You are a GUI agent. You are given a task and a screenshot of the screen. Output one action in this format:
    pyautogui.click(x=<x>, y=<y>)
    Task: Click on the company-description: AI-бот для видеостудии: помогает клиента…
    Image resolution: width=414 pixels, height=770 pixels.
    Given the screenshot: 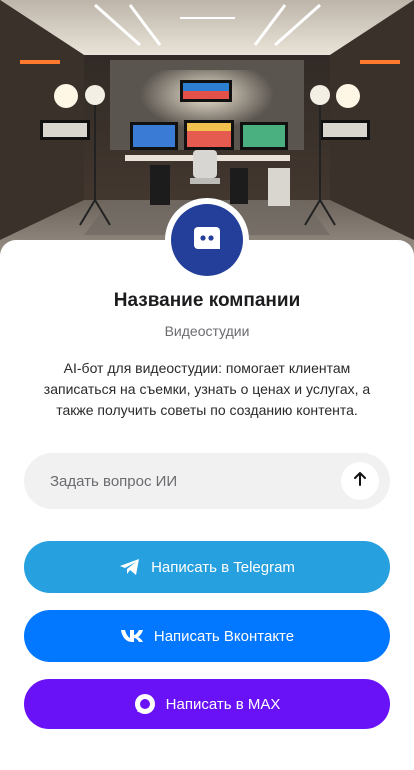 What is the action you would take?
    pyautogui.click(x=207, y=389)
    